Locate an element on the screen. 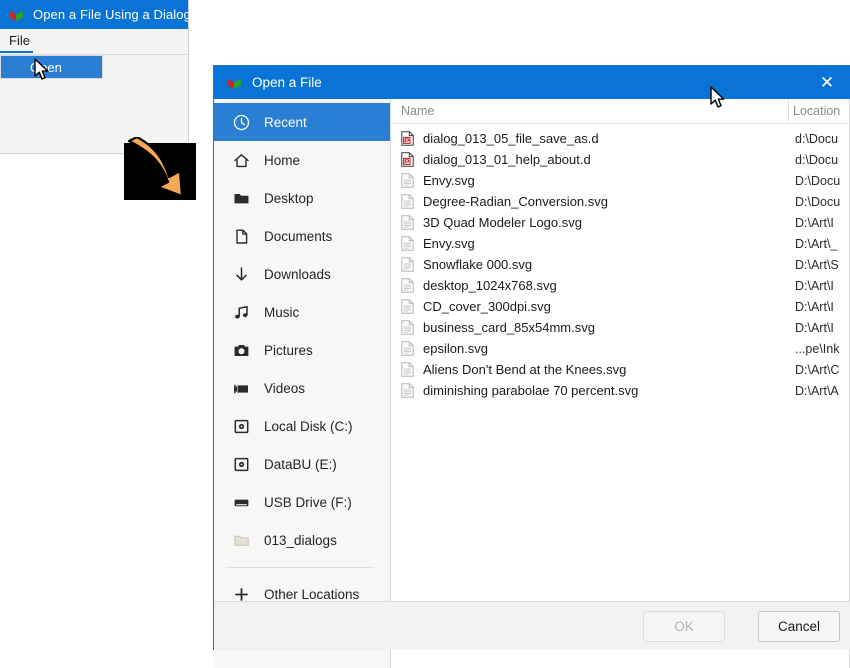  file-list-header: Name Location is located at coordinates (620, 111).